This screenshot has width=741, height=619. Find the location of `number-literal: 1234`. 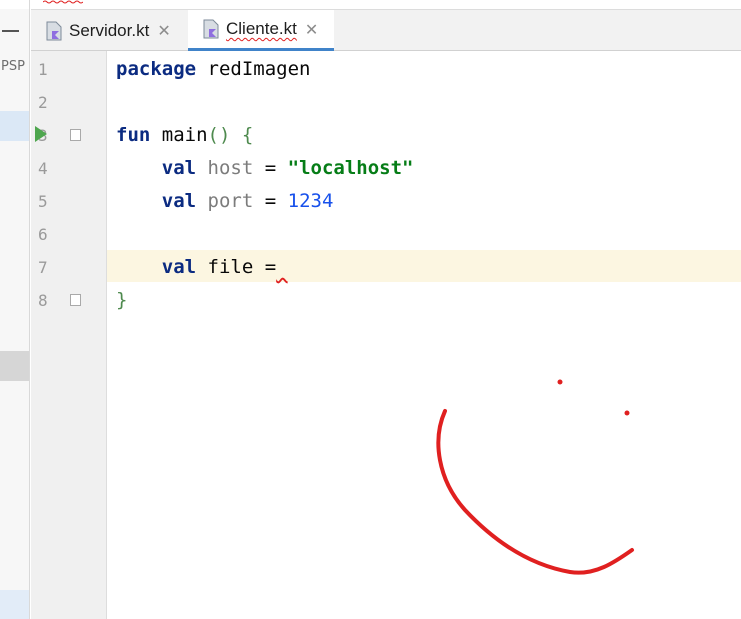

number-literal: 1234 is located at coordinates (310, 201).